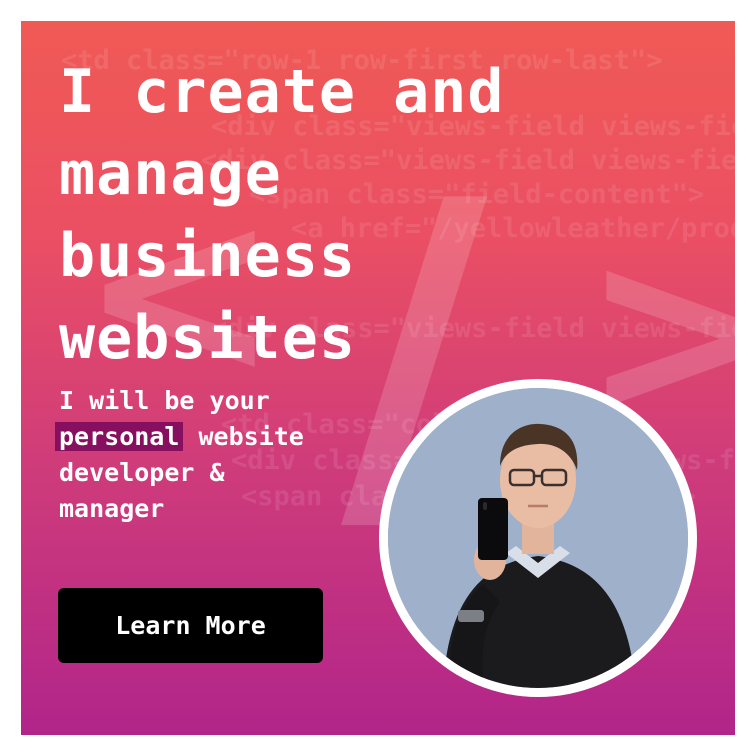 This screenshot has width=756, height=756. I want to click on highlighted-word: personal, so click(119, 436).